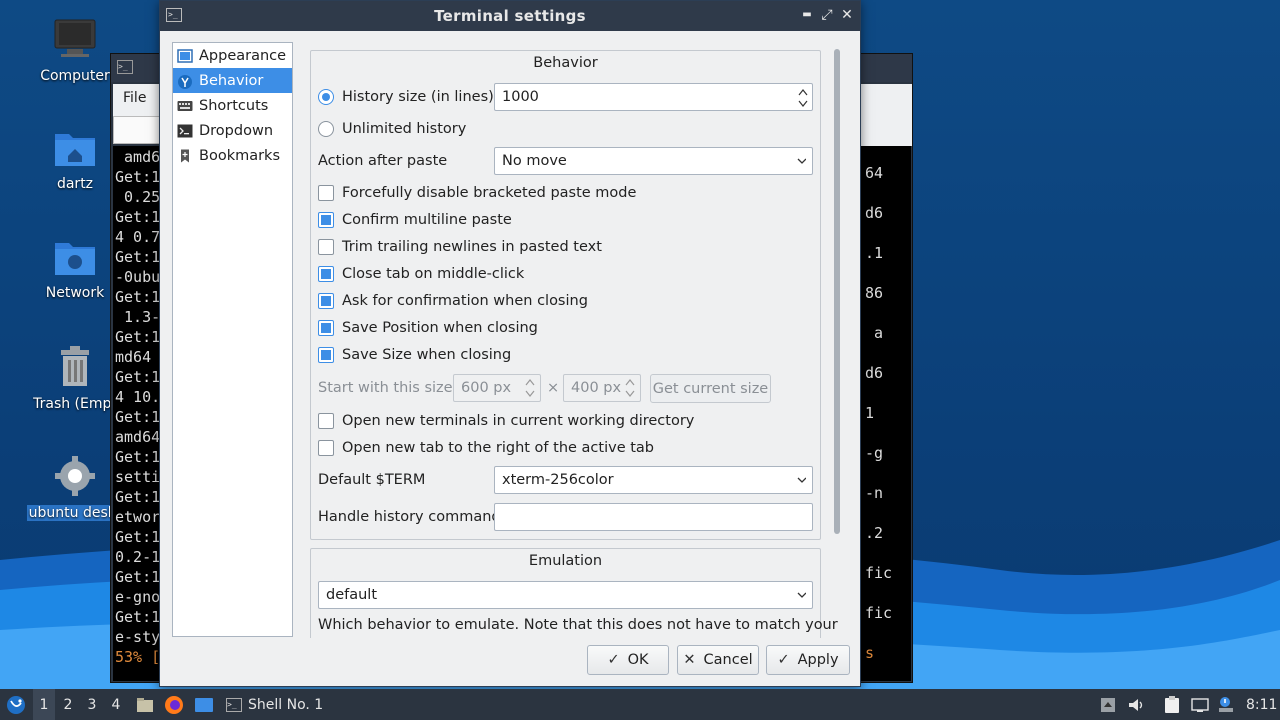 Image resolution: width=1280 pixels, height=720 pixels. What do you see at coordinates (232, 80) in the screenshot?
I see `sidebar-item-behavior: Behavior` at bounding box center [232, 80].